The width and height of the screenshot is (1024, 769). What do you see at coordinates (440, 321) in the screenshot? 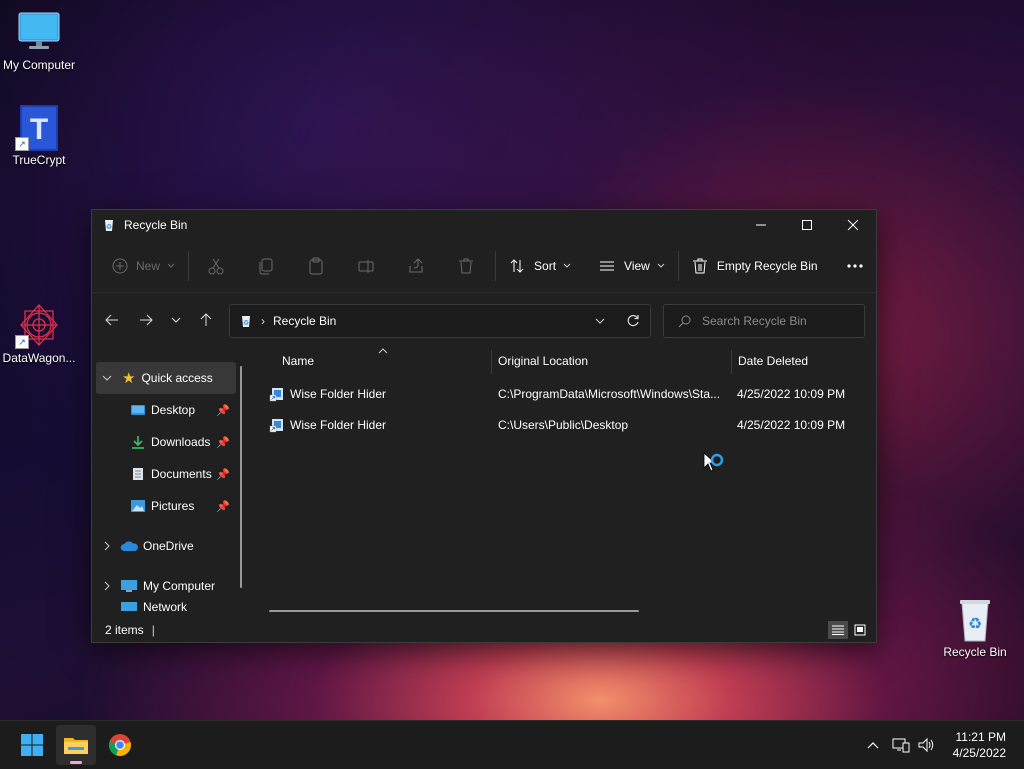
I see `address-bar: ♻ › Recycle Bin` at bounding box center [440, 321].